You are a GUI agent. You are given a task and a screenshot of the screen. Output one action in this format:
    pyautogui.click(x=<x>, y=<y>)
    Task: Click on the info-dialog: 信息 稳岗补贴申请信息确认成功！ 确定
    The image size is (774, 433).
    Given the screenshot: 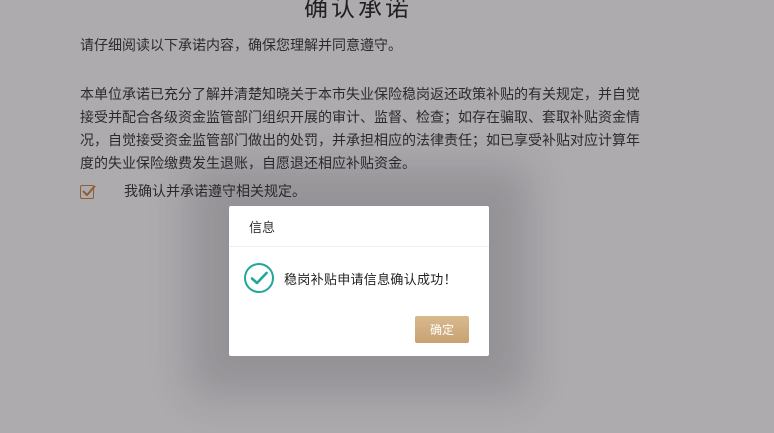 What is the action you would take?
    pyautogui.click(x=359, y=281)
    